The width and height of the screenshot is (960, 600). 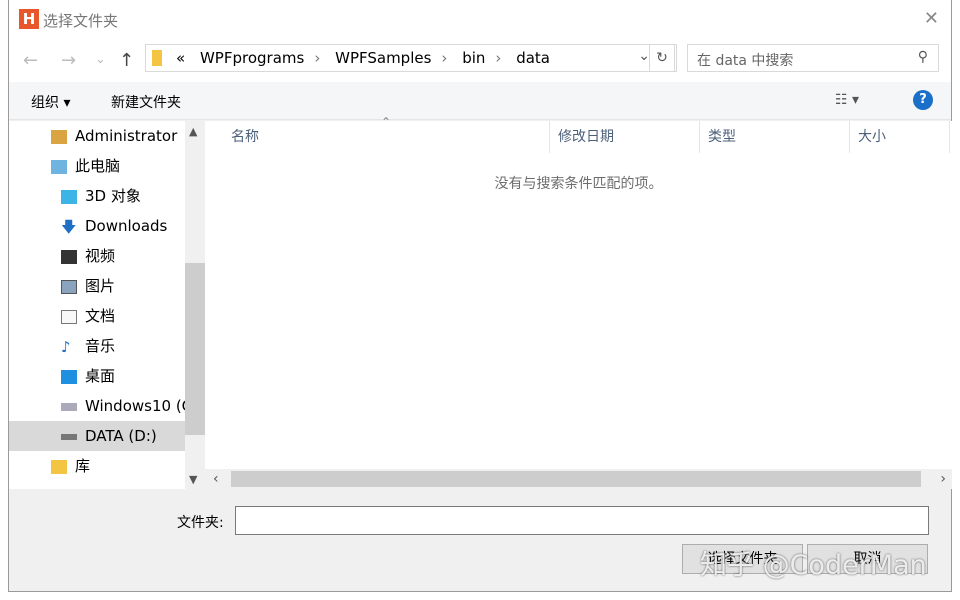 What do you see at coordinates (69, 226) in the screenshot?
I see `download-icon: 🡇` at bounding box center [69, 226].